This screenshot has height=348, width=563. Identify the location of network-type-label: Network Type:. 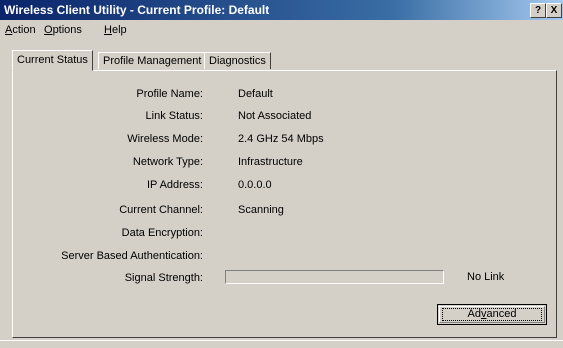
(167, 162).